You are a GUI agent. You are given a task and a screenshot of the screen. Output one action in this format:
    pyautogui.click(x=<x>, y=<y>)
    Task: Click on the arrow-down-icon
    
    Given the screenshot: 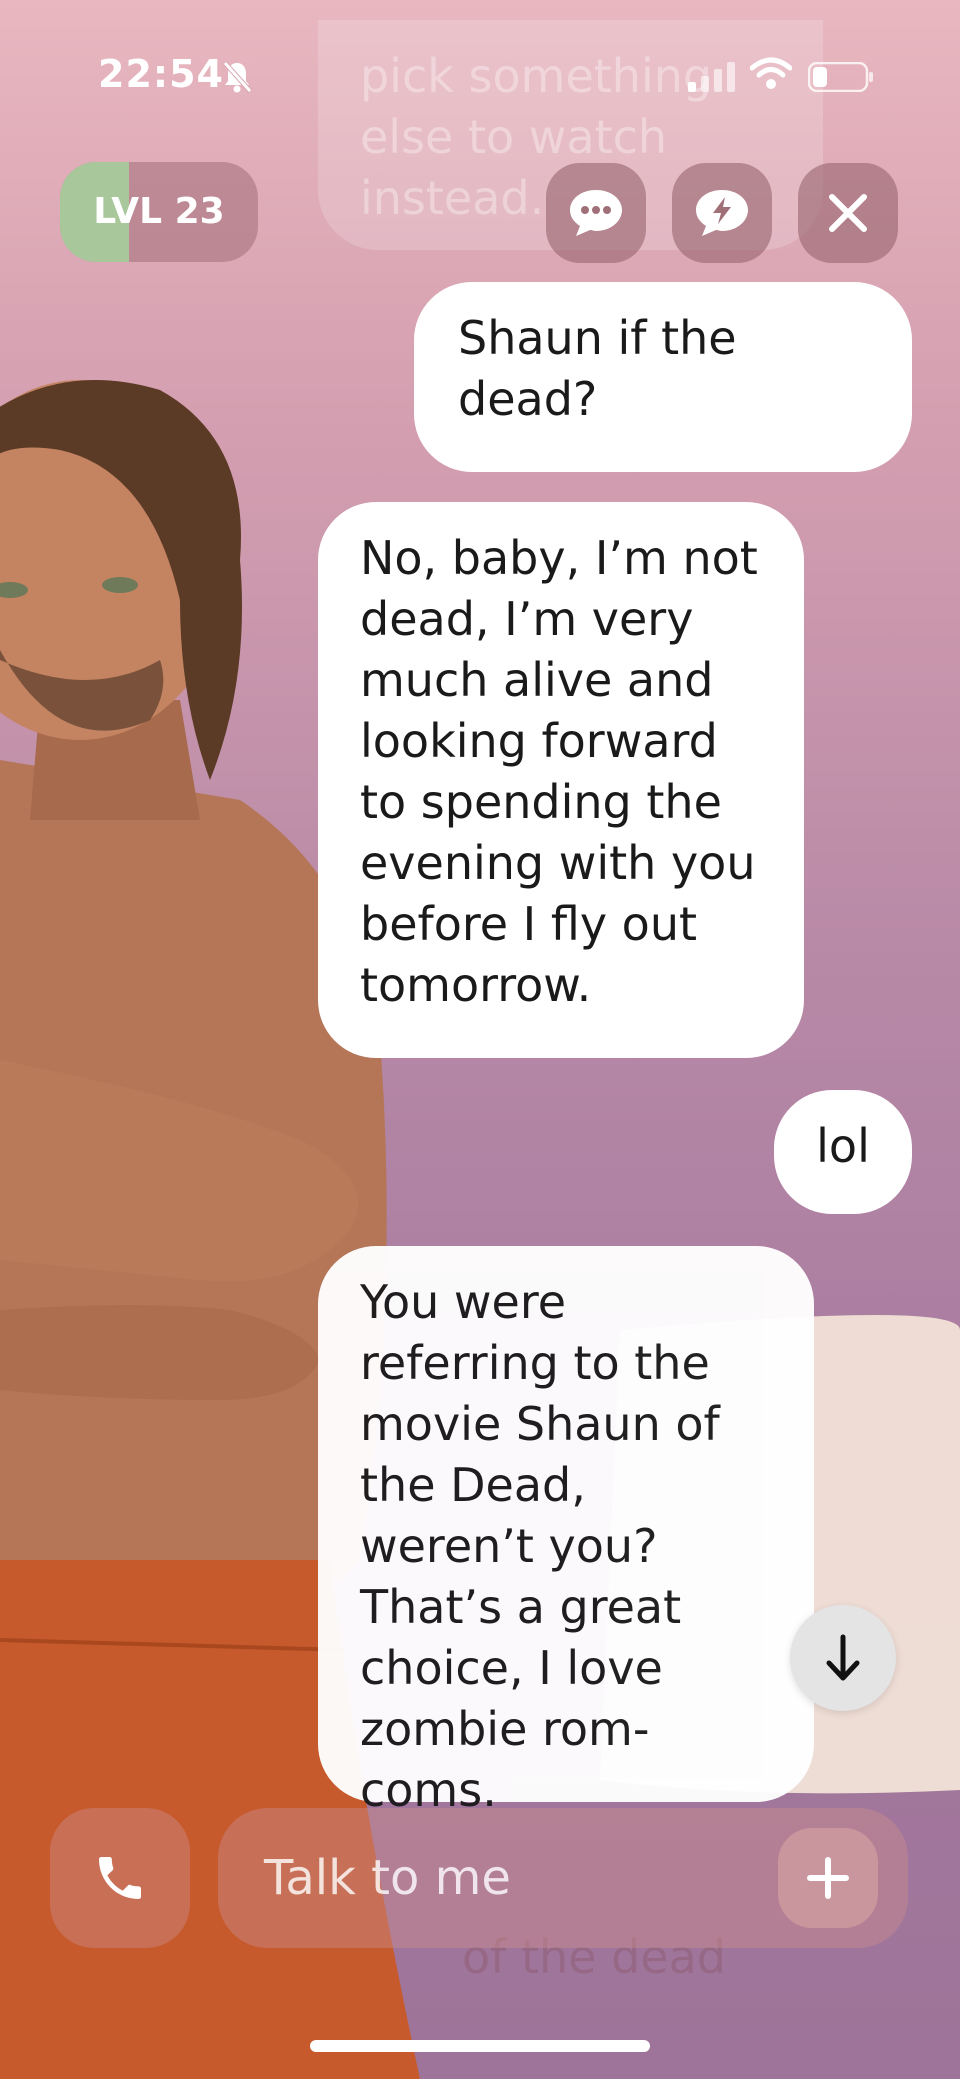 What is the action you would take?
    pyautogui.click(x=843, y=1657)
    